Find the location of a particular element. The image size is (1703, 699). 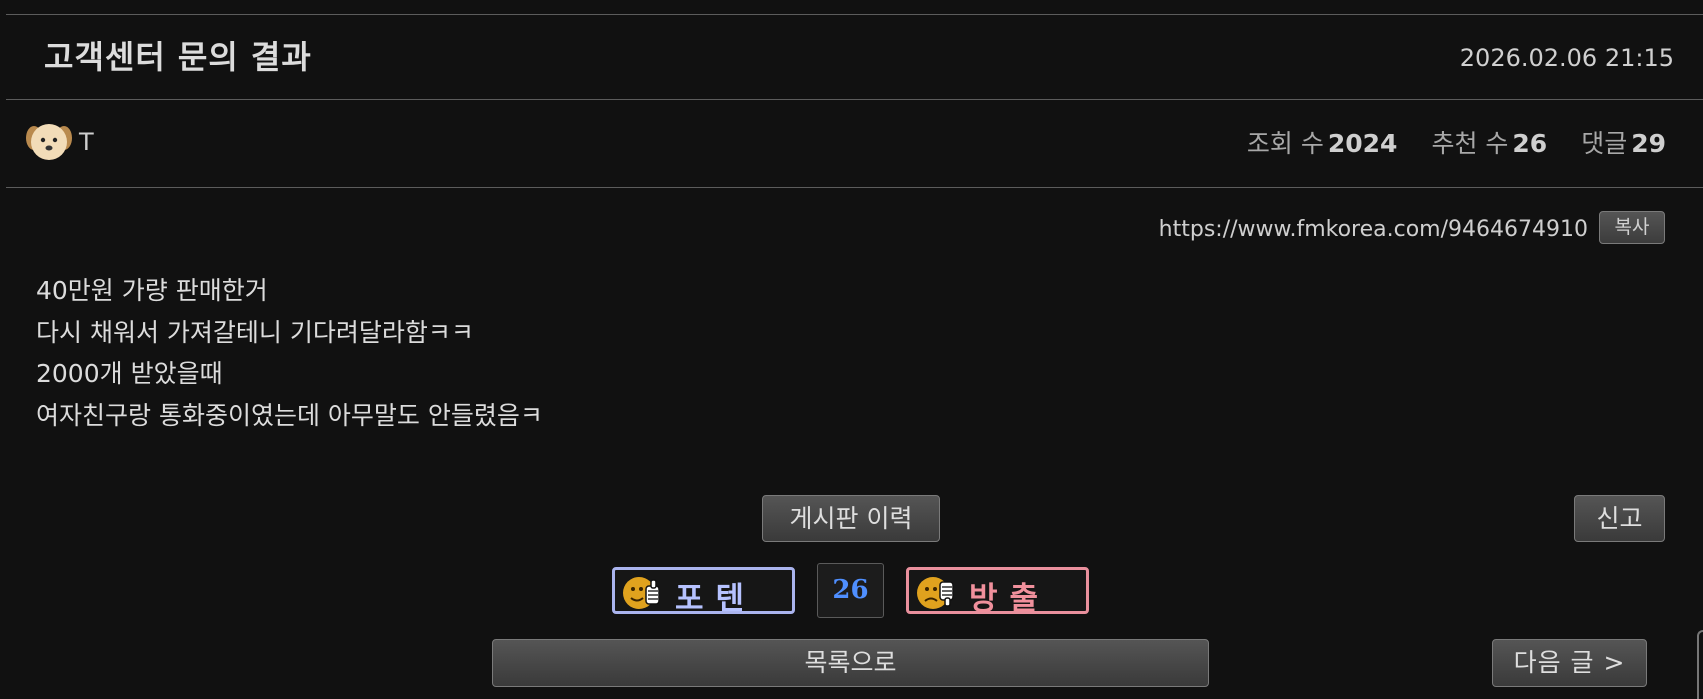

post-stats: 조회 수 2024 추천 수 26 댓글 29 is located at coordinates (1456, 142).